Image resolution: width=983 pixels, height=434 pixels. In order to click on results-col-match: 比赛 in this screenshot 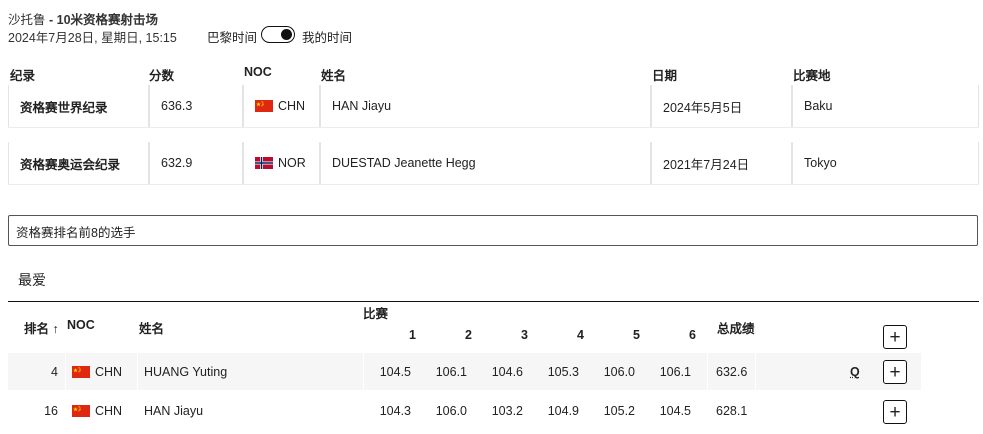, I will do `click(376, 314)`.